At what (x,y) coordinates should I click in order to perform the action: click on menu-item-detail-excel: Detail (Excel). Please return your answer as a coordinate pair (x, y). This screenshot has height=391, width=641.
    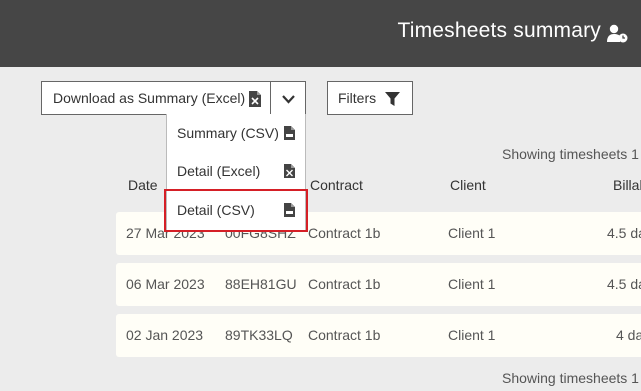
    Looking at the image, I should click on (236, 171).